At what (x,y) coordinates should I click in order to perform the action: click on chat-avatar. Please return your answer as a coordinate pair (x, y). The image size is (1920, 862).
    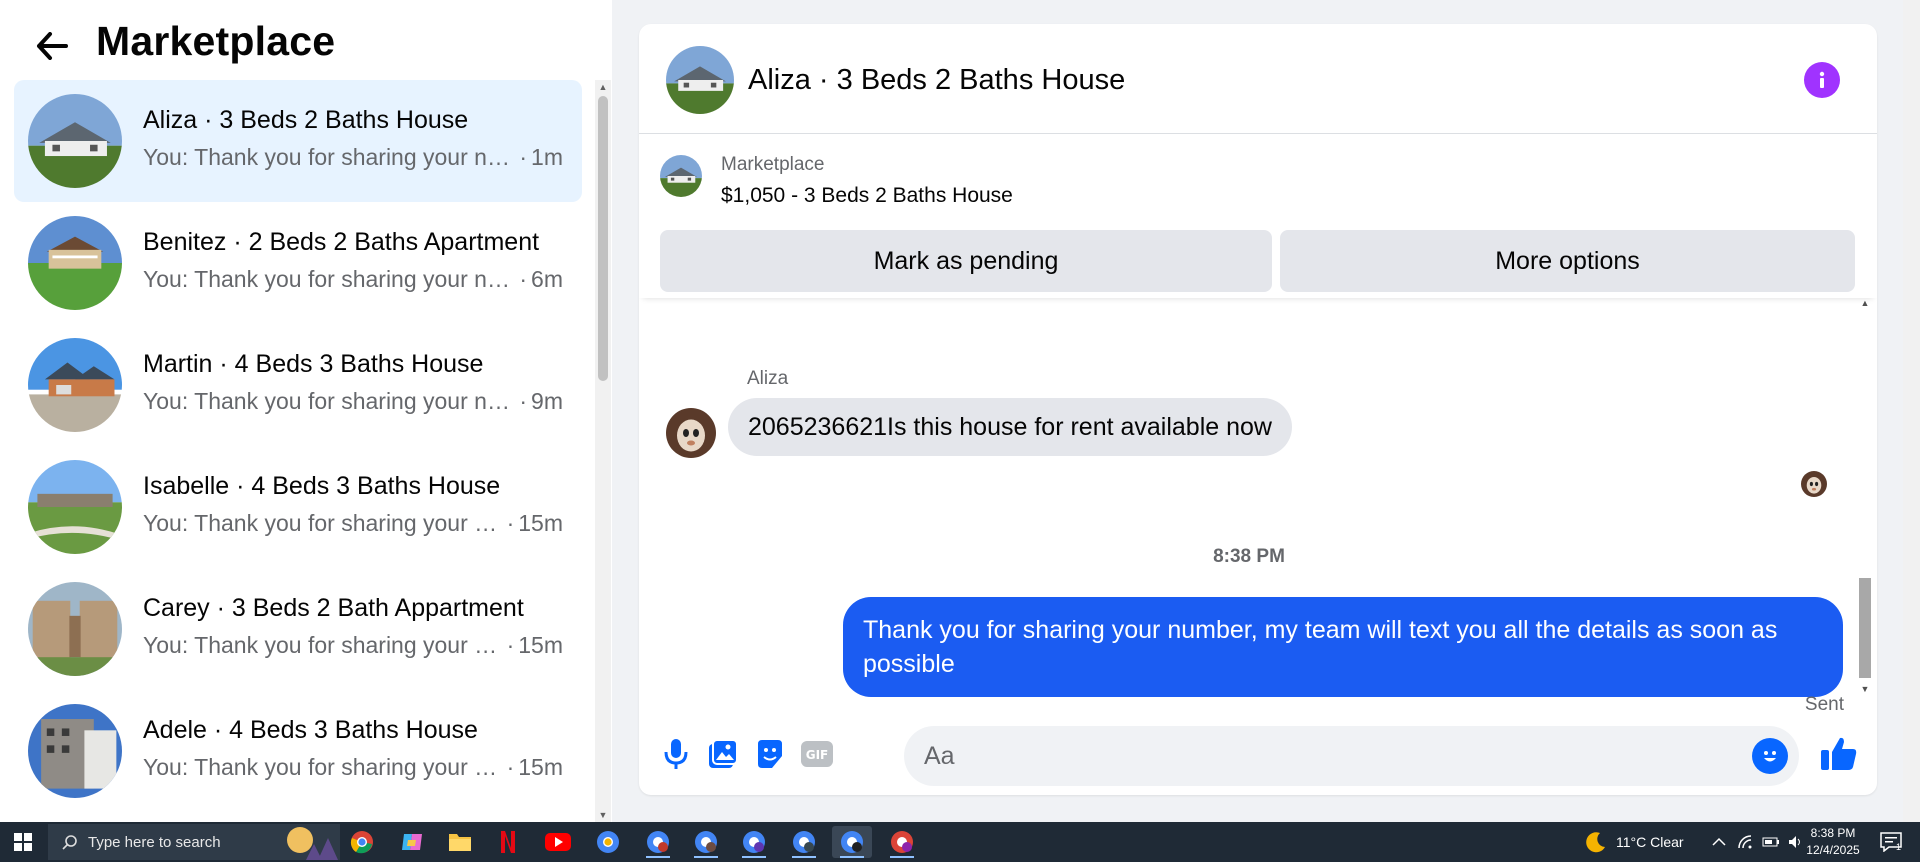
    Looking at the image, I should click on (700, 80).